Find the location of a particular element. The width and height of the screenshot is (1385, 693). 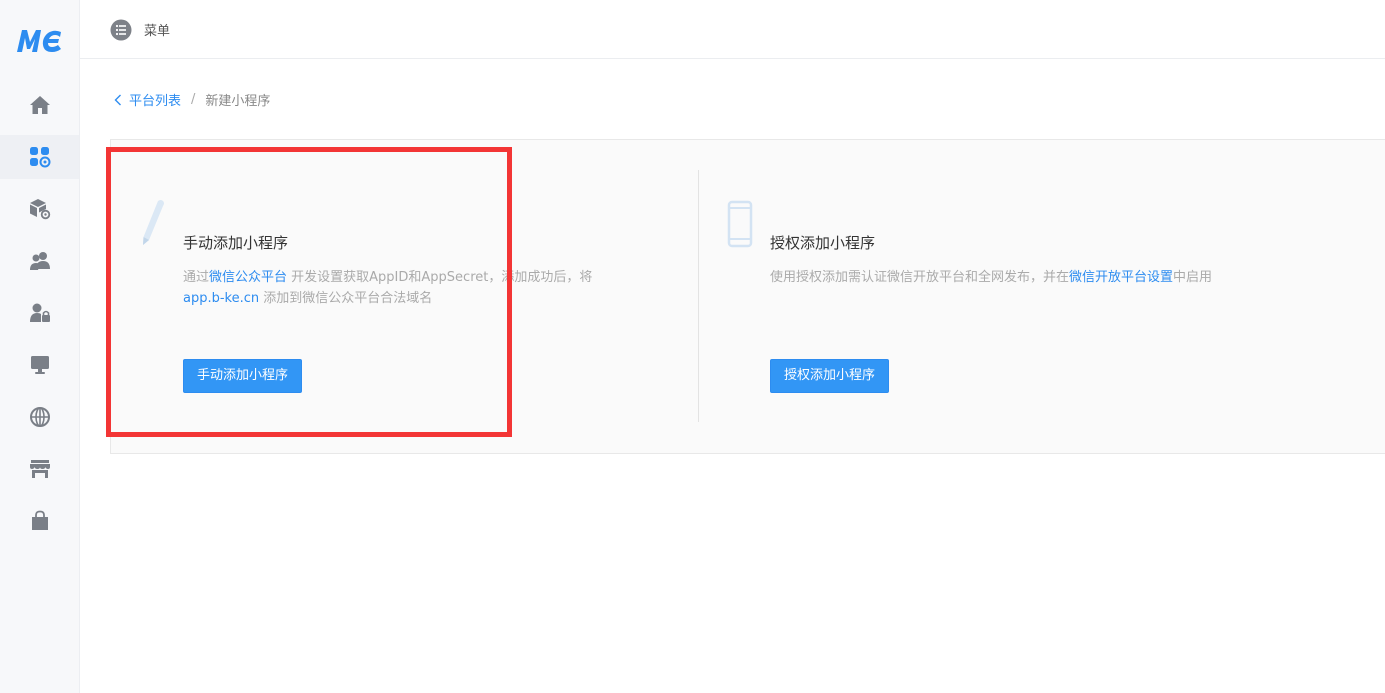

sidebar-item-permissions is located at coordinates (39, 313).